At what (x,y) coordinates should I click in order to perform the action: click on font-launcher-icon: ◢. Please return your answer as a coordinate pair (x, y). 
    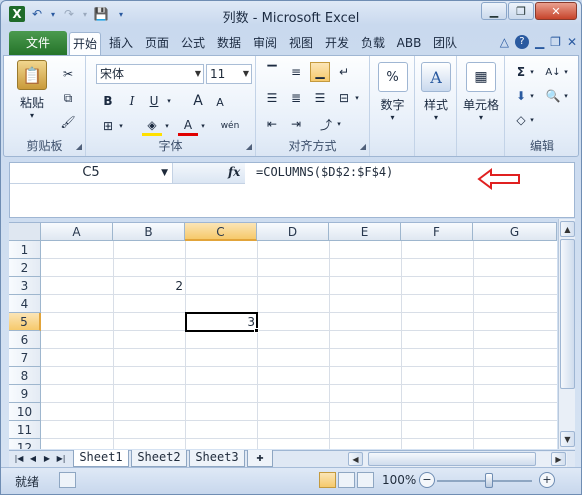
    Looking at the image, I should click on (249, 146).